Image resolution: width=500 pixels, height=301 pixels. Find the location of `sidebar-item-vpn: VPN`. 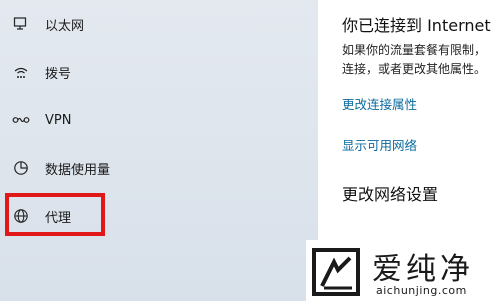

sidebar-item-vpn: VPN is located at coordinates (159, 120).